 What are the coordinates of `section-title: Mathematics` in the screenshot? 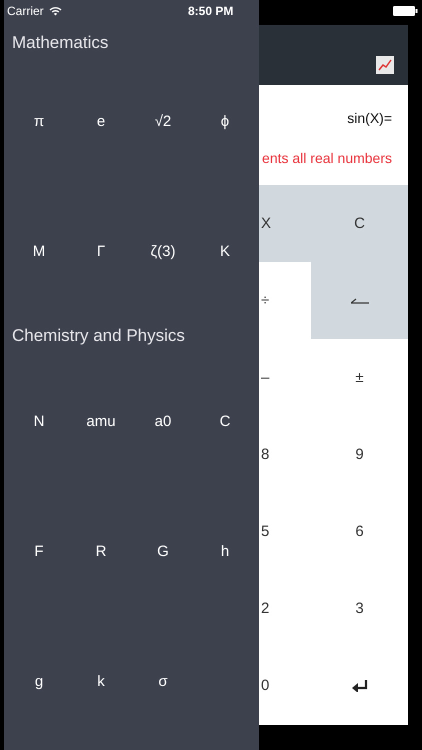 It's located at (60, 43).